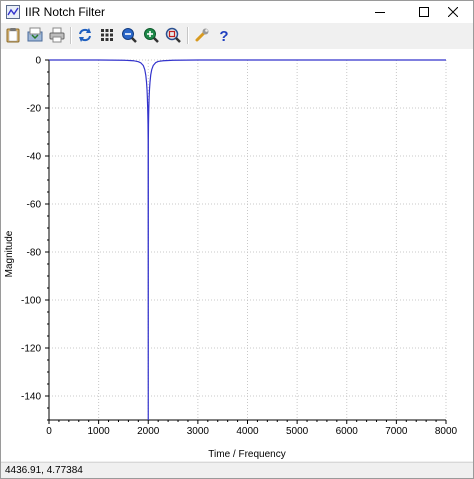 The width and height of the screenshot is (474, 479). What do you see at coordinates (297, 431) in the screenshot?
I see `x-tick-label: 5000` at bounding box center [297, 431].